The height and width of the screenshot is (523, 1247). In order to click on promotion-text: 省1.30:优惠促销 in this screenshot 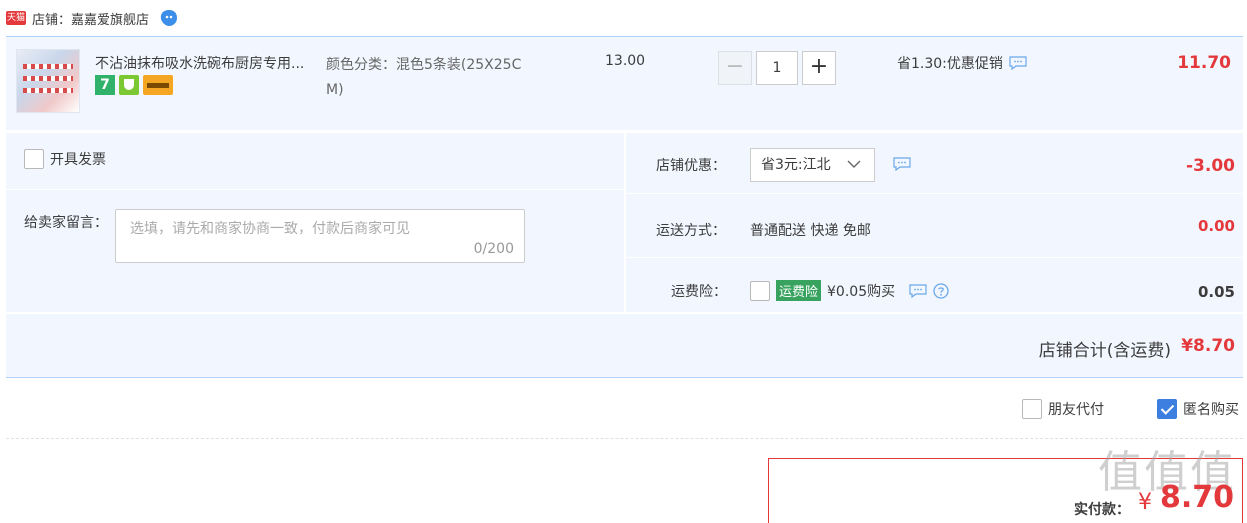, I will do `click(950, 64)`.